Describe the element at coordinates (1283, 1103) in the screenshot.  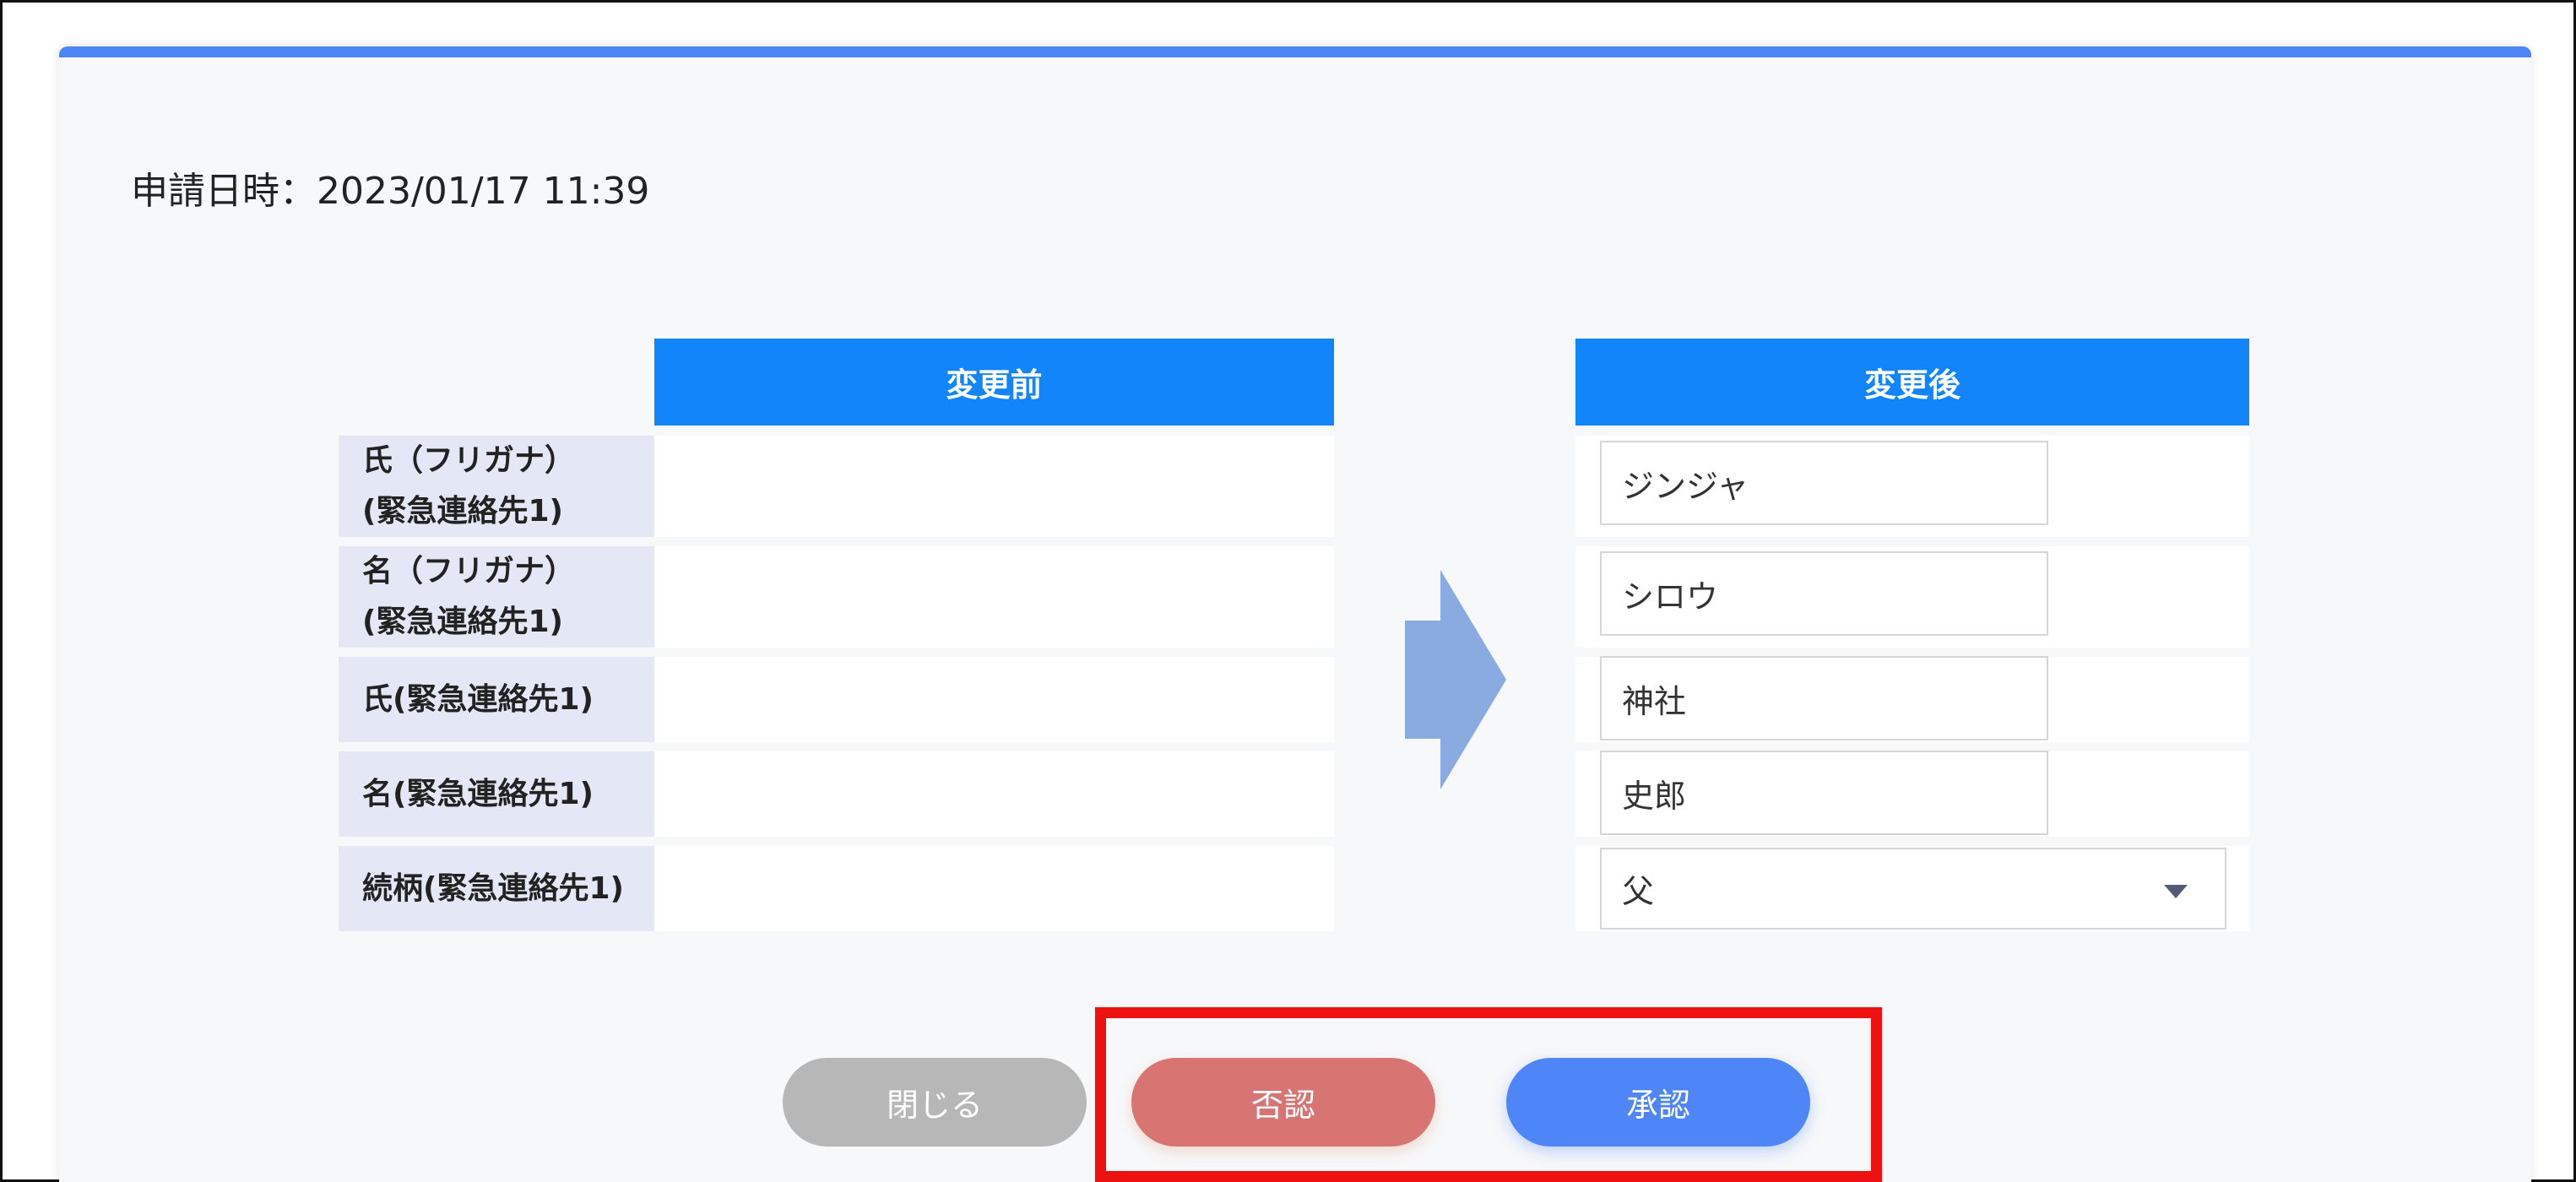
I see `reject-button: 否認` at that location.